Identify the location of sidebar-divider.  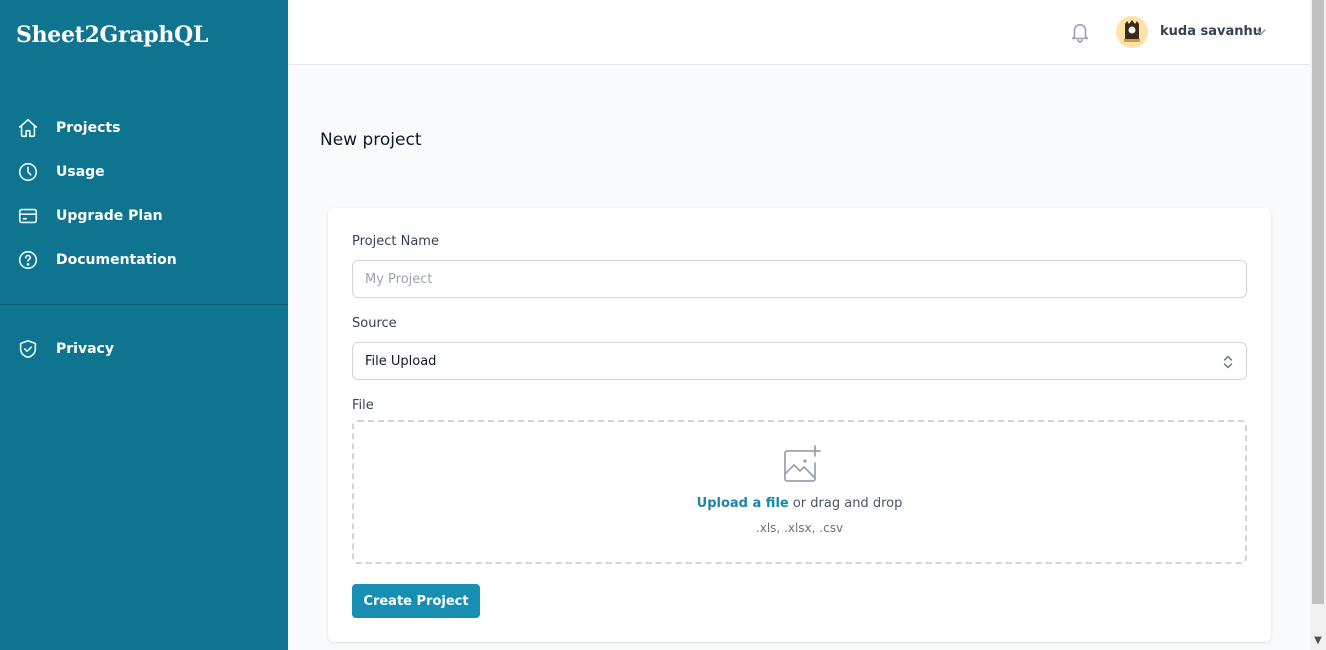
(144, 304).